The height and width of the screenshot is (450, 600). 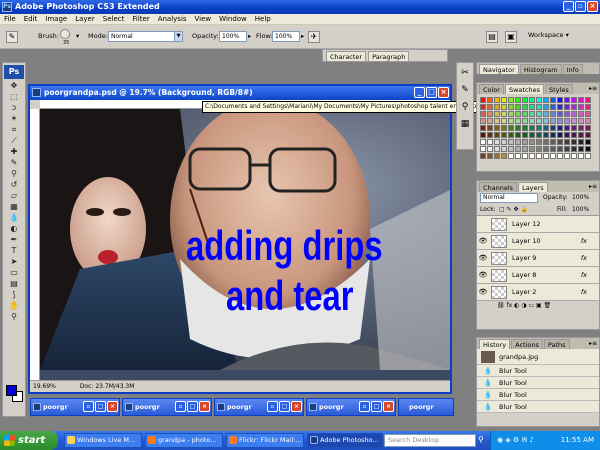 What do you see at coordinates (419, 92) in the screenshot?
I see `doc-minimize-button: _` at bounding box center [419, 92].